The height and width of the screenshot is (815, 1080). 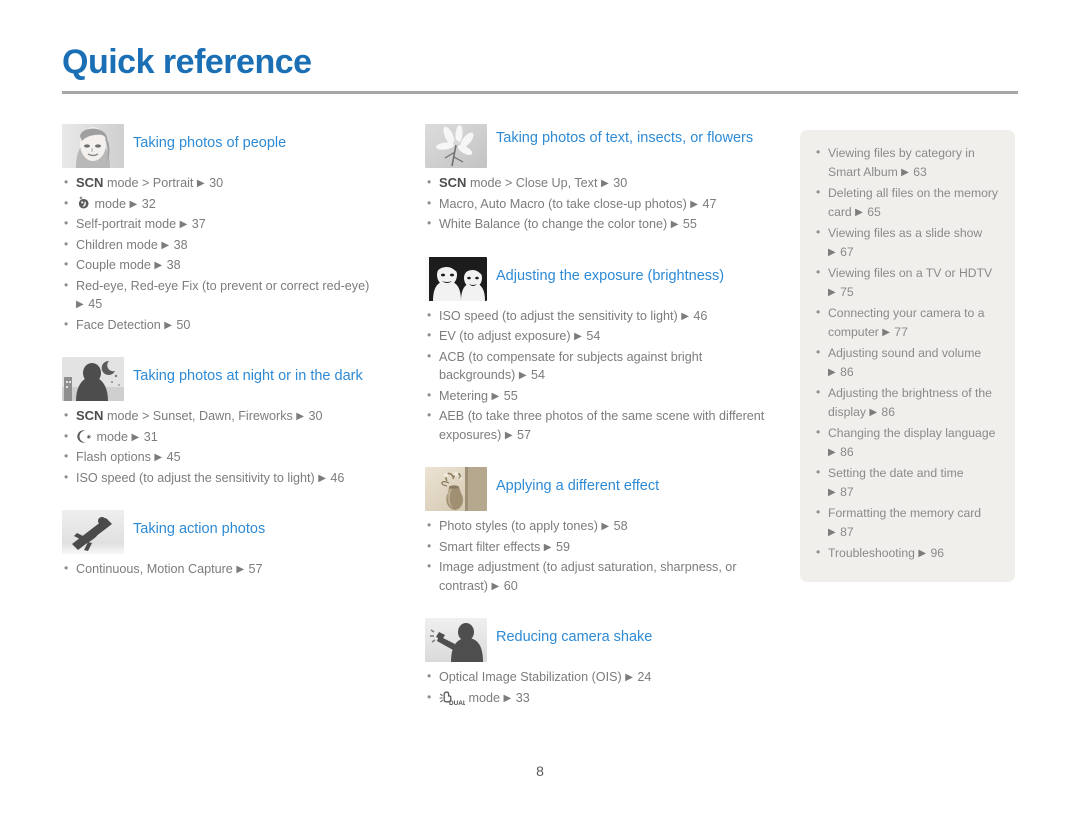 What do you see at coordinates (912, 433) in the screenshot?
I see `item-text: Changing the display language` at bounding box center [912, 433].